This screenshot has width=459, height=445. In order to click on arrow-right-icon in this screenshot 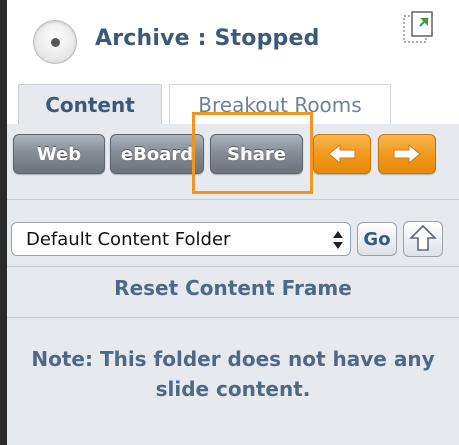, I will do `click(407, 154)`.